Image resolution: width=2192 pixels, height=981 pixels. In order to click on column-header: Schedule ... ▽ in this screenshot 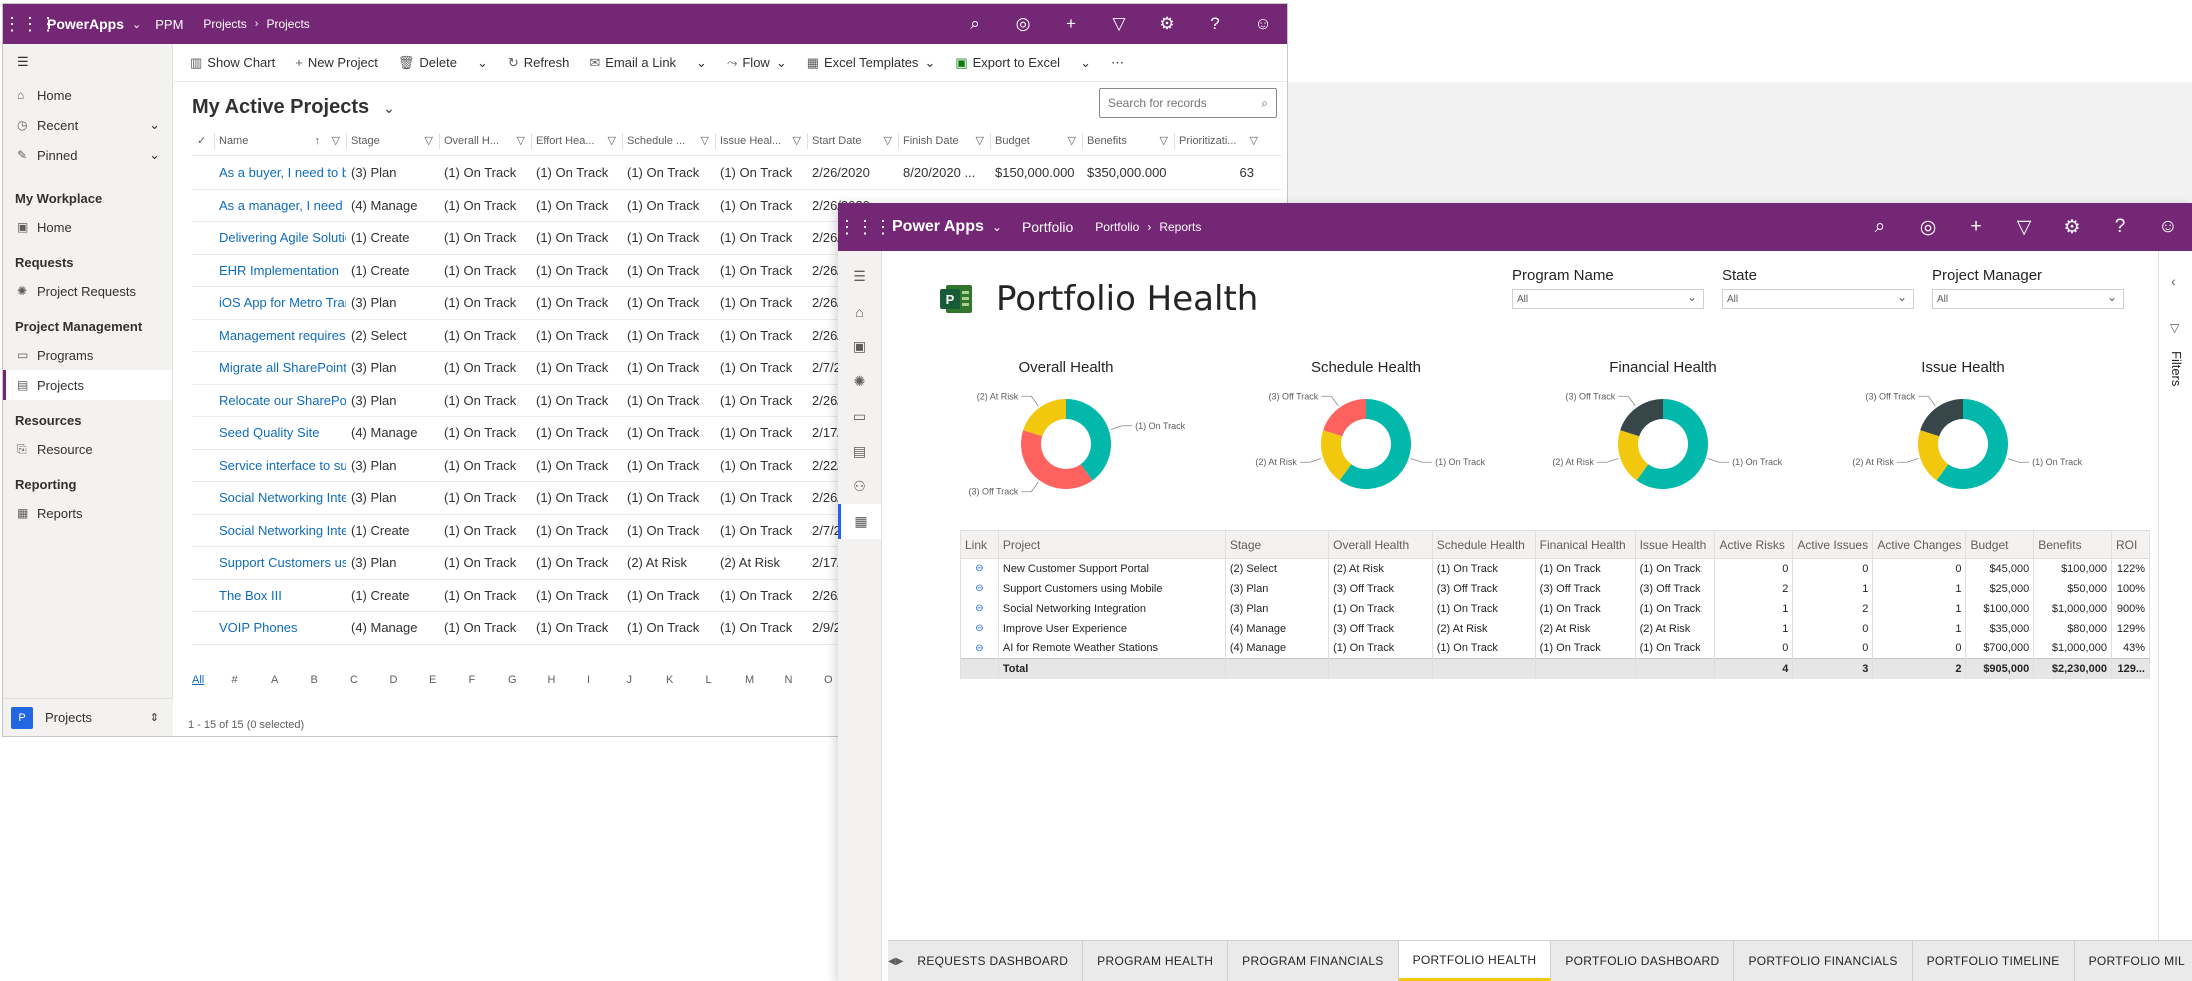, I will do `click(668, 140)`.